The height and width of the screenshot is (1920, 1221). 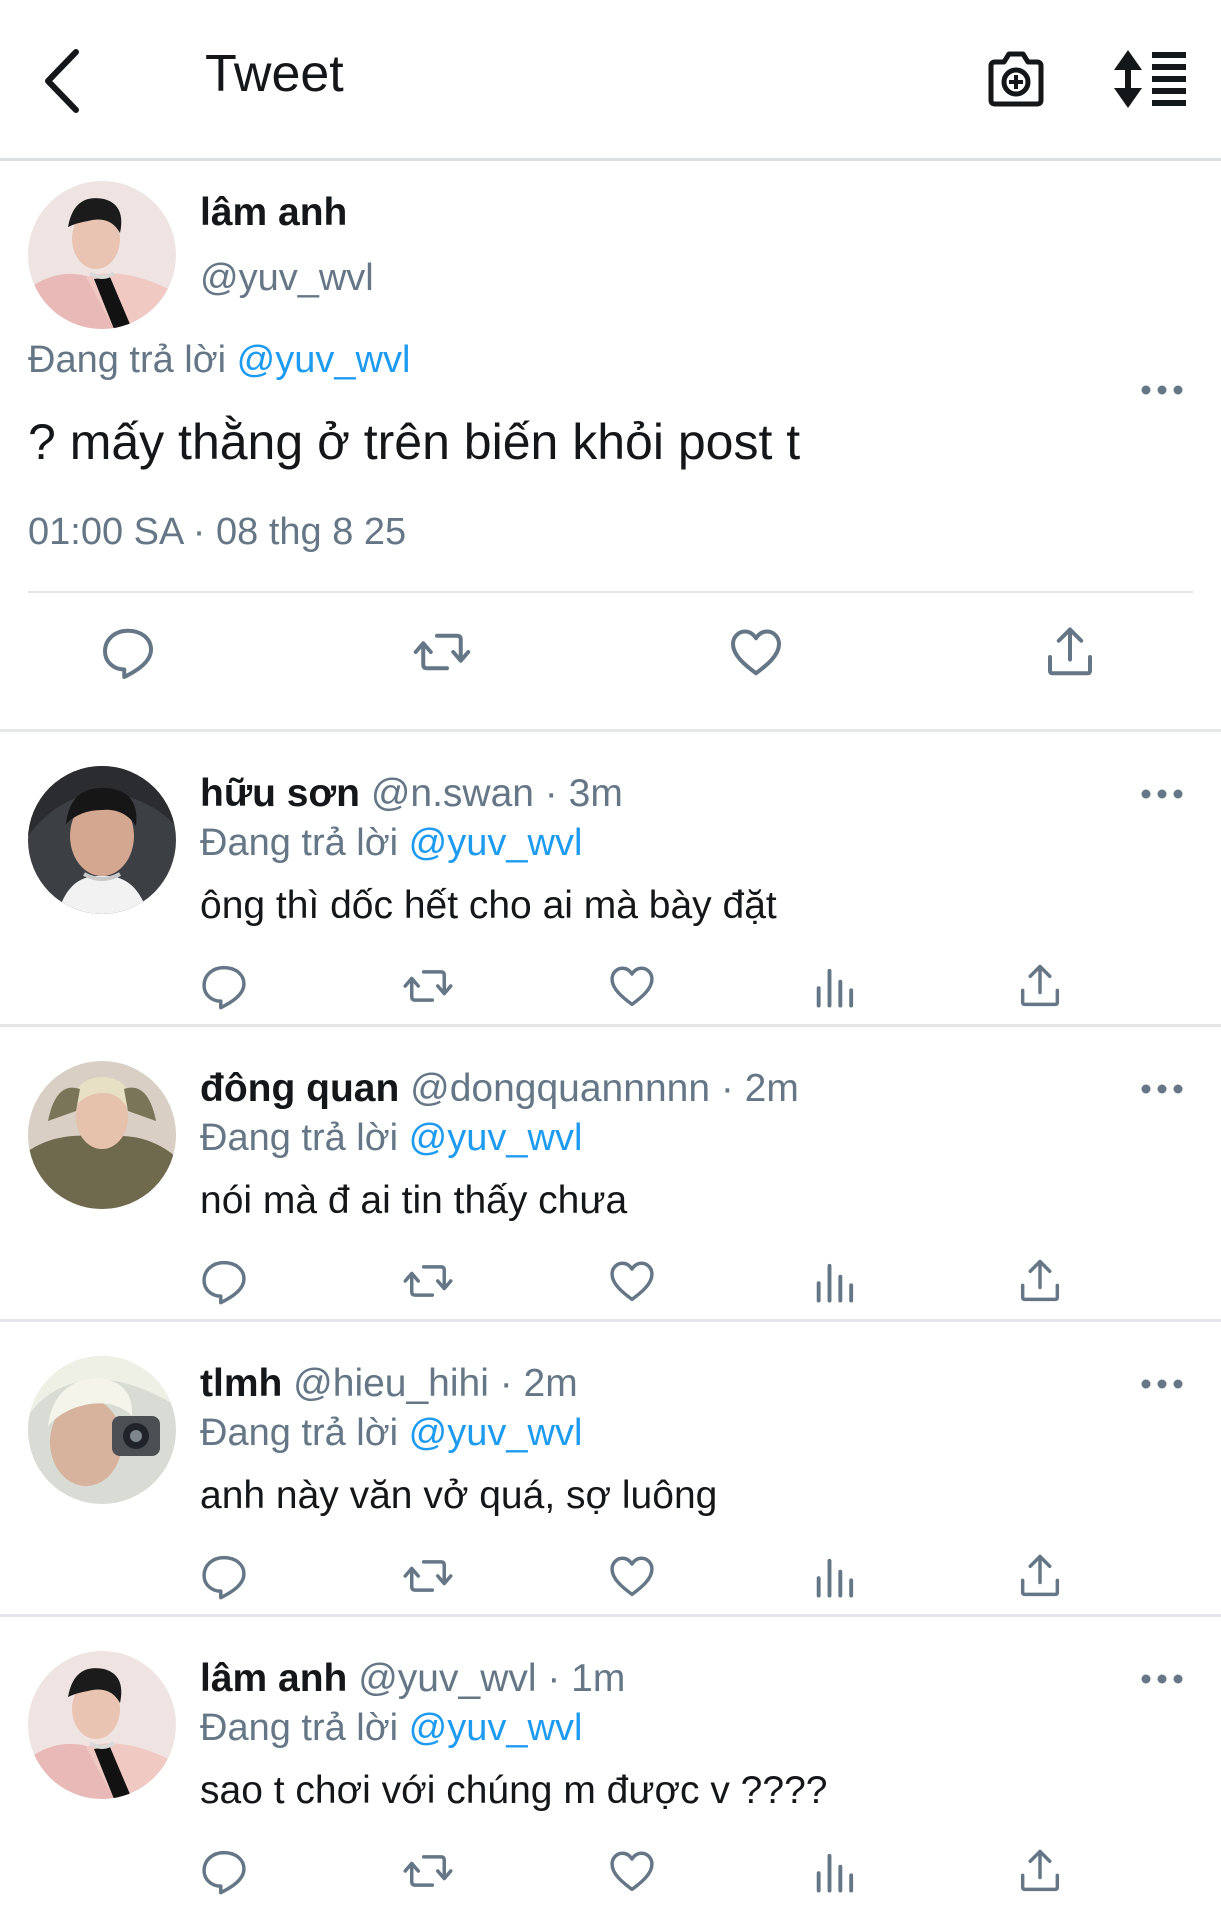 I want to click on reply-header: lâm anh @yuv_wvl · 1m, so click(x=412, y=1679).